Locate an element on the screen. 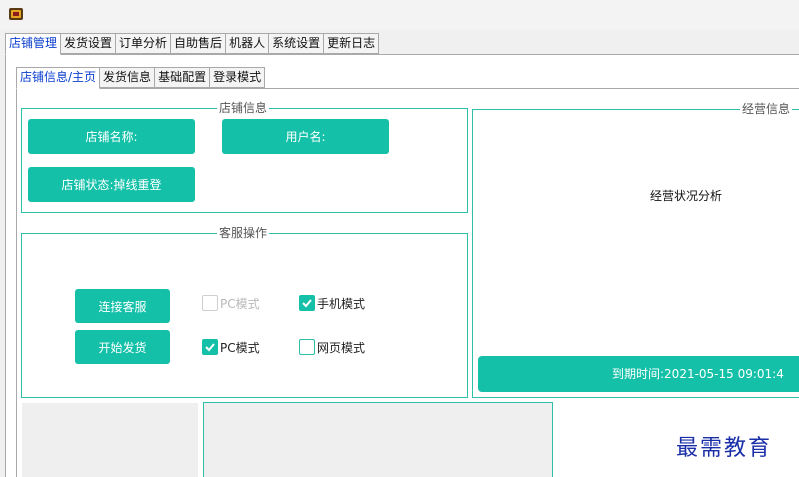 The image size is (799, 477). business-analysis-text: 经营状况分析 is located at coordinates (686, 196).